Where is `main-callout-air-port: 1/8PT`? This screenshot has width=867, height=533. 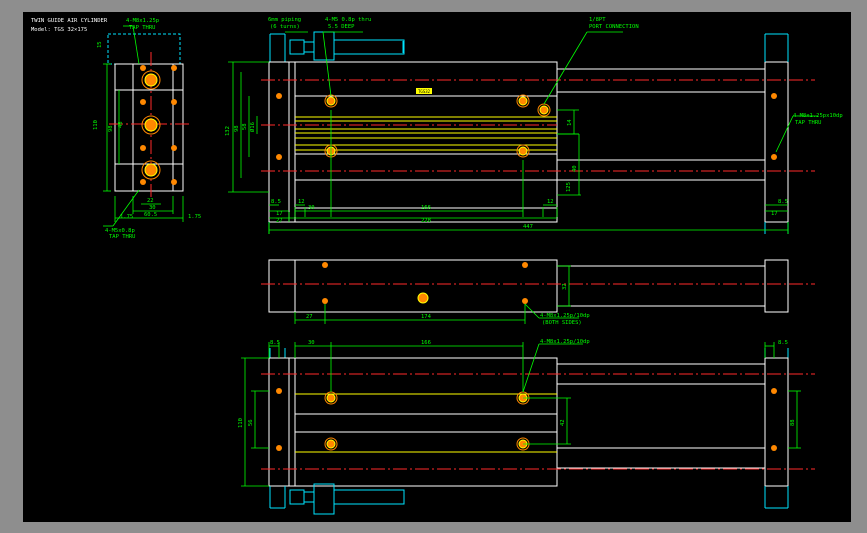 main-callout-air-port: 1/8PT is located at coordinates (597, 20).